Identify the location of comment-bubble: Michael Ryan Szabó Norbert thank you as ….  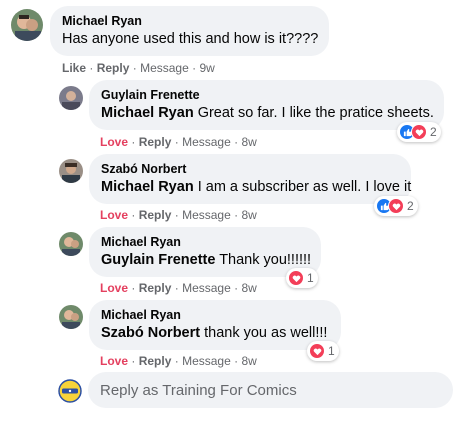
(215, 325).